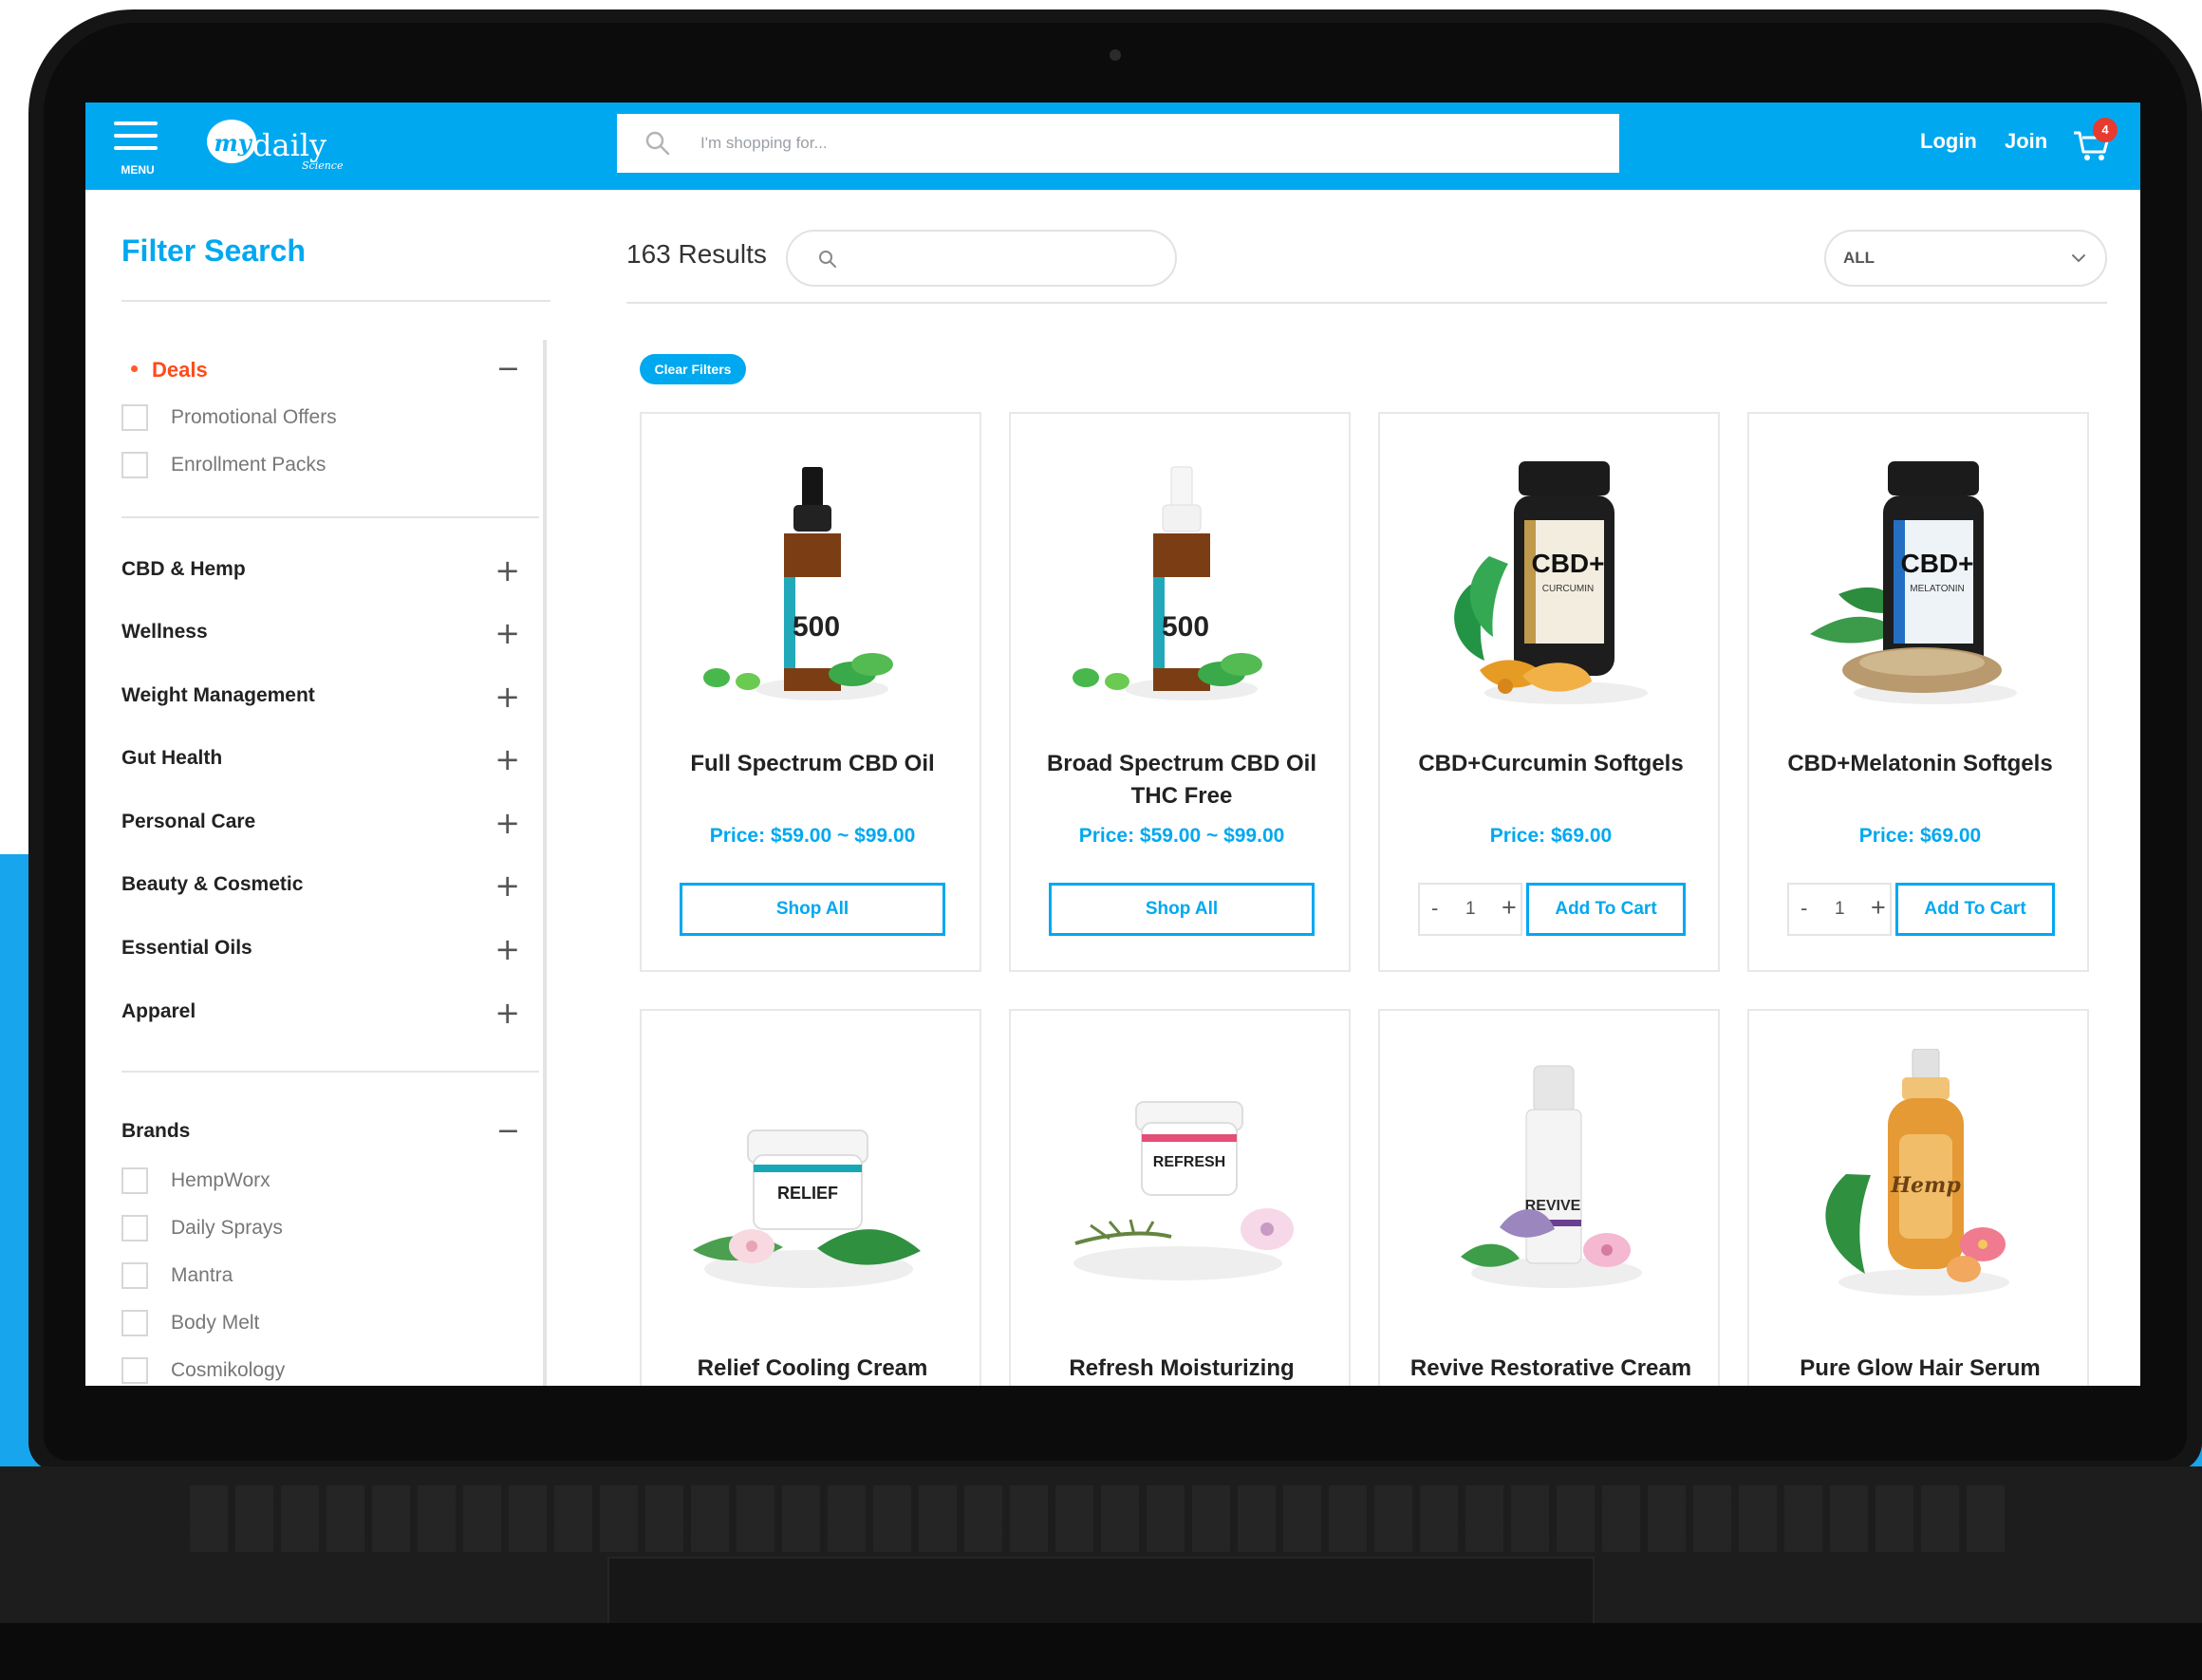 This screenshot has height=1680, width=2202. Describe the element at coordinates (1920, 1191) in the screenshot. I see `hair-serum-bottle-image: Hemp` at that location.